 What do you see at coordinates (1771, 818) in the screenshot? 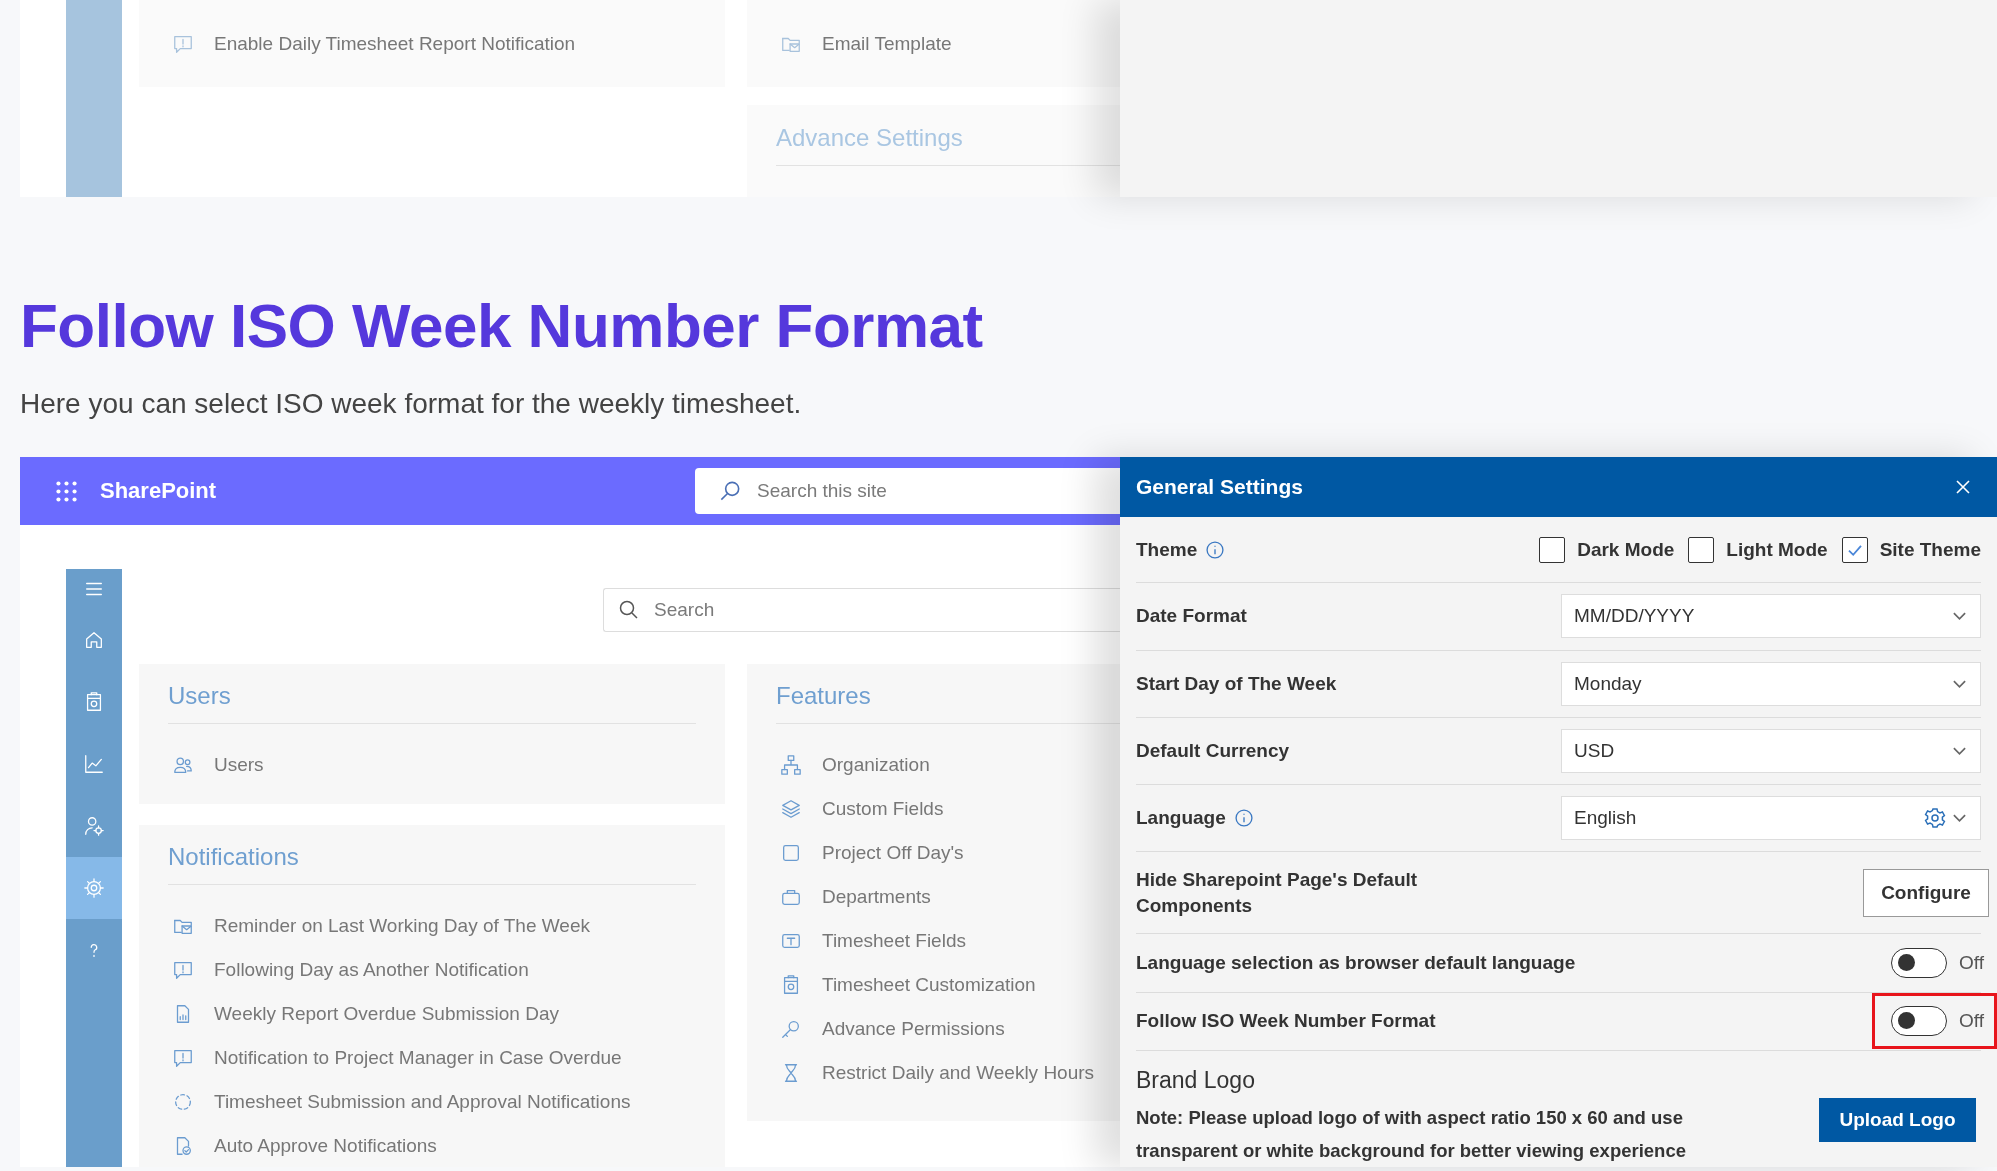
I see `dropdown: English` at bounding box center [1771, 818].